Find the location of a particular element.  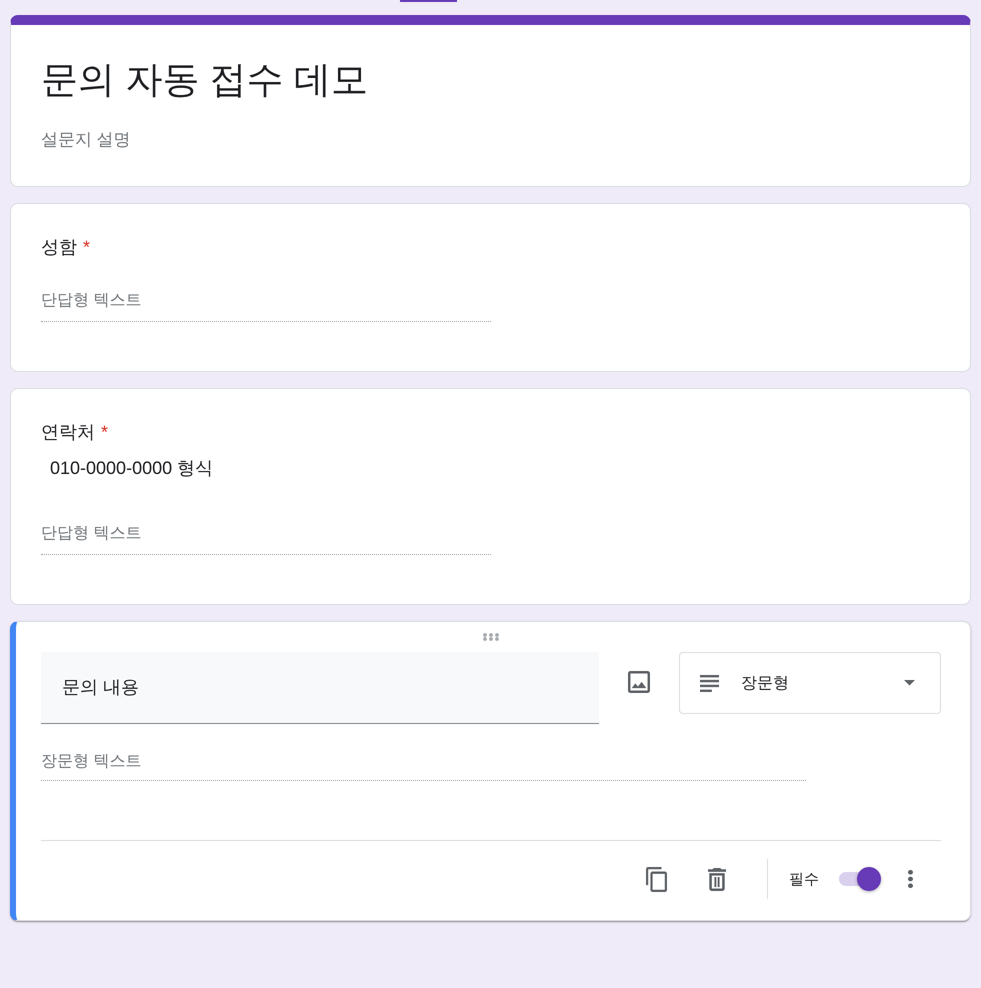

copy-icon is located at coordinates (656, 879).